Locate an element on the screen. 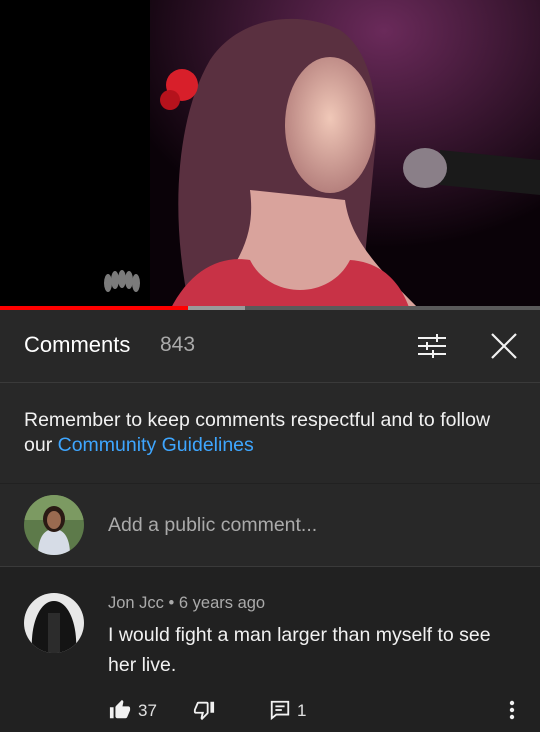 This screenshot has width=540, height=732. reply-button is located at coordinates (280, 710).